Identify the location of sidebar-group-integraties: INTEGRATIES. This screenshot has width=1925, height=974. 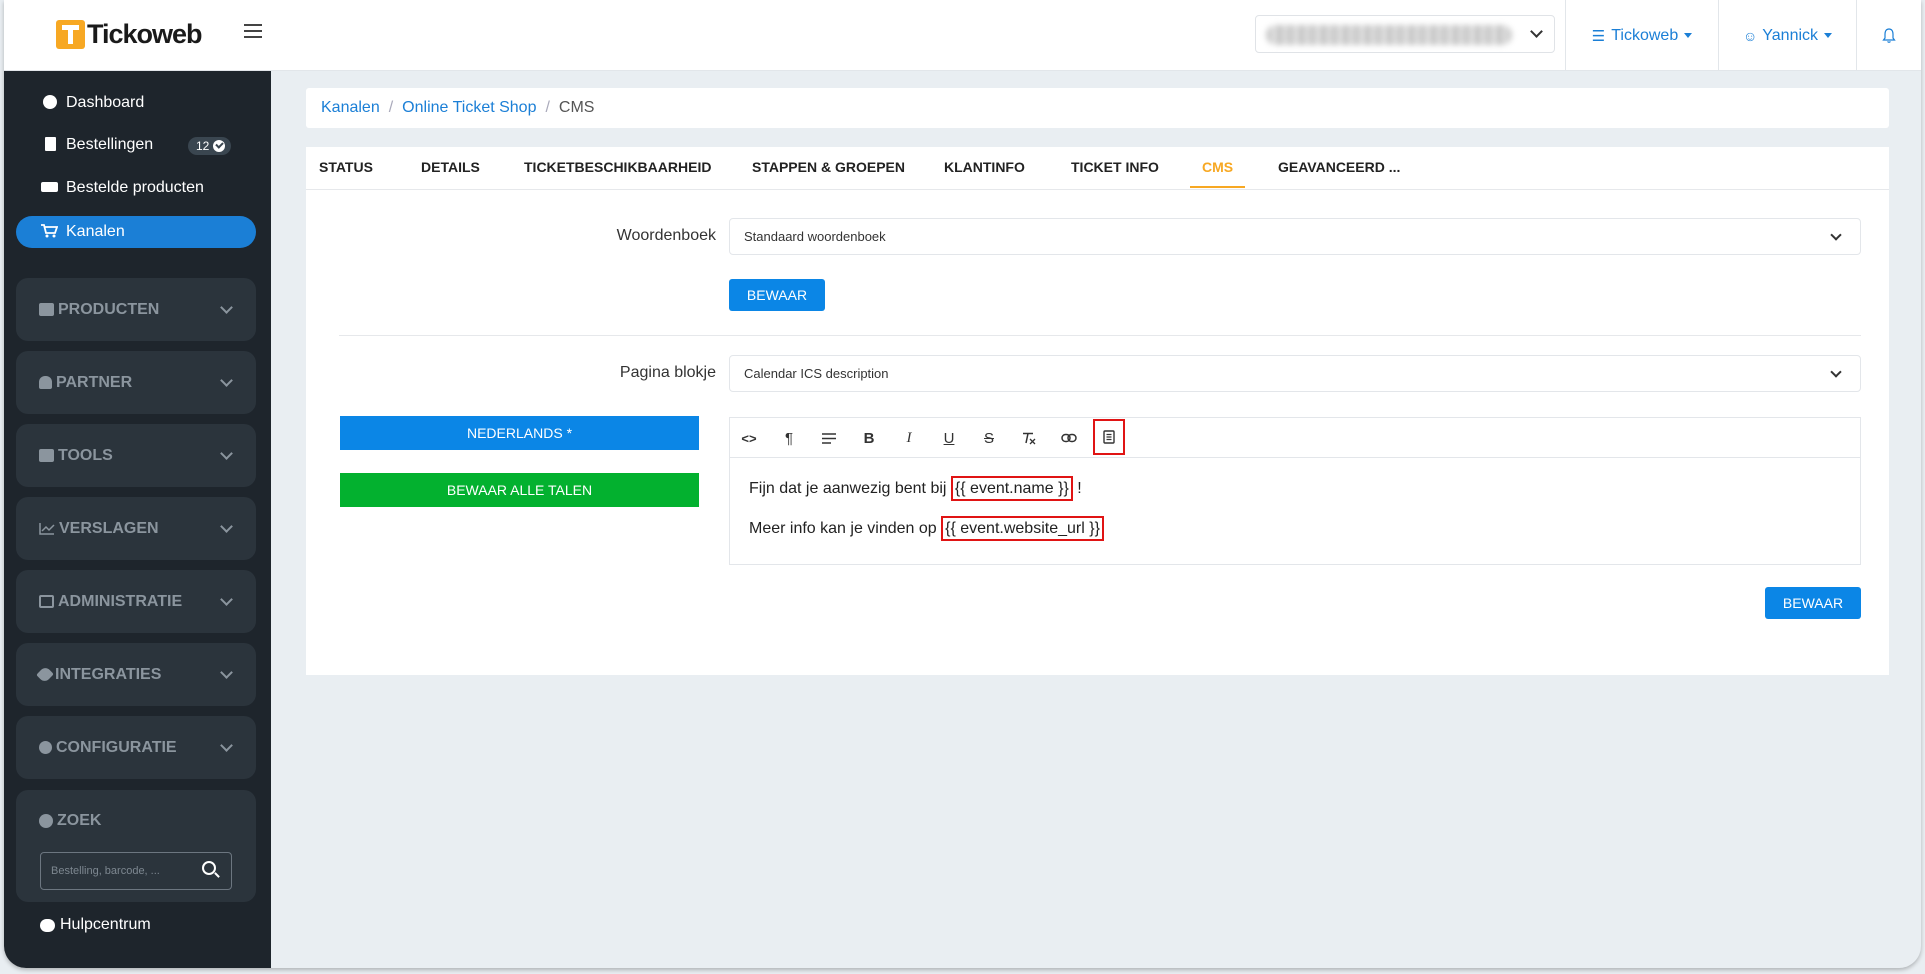
(136, 674).